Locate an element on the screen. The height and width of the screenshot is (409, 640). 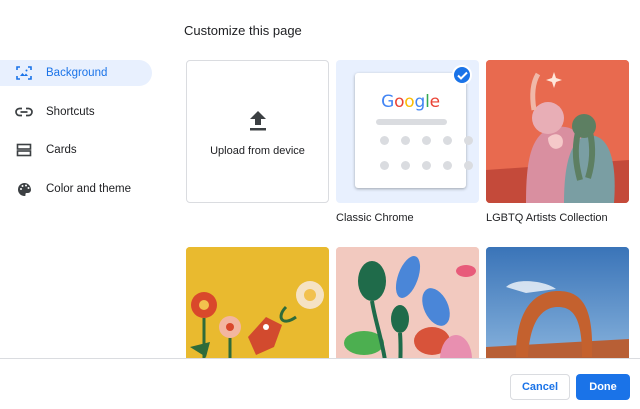
plants-art-tile is located at coordinates (407, 302).